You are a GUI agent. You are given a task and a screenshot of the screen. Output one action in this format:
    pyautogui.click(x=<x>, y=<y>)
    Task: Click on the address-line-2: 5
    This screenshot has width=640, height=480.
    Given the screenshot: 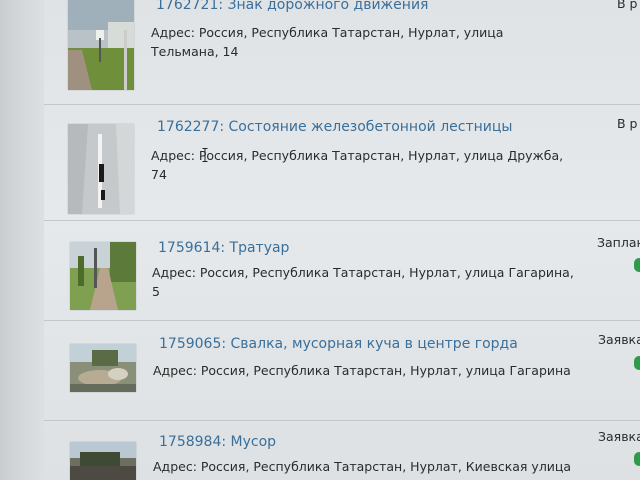 What is the action you would take?
    pyautogui.click(x=156, y=291)
    